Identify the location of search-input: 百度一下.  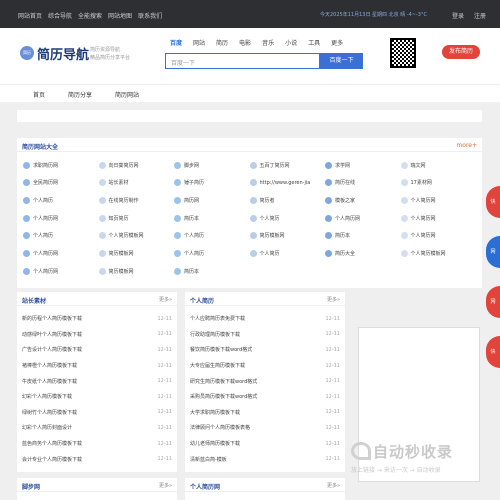
(242, 61).